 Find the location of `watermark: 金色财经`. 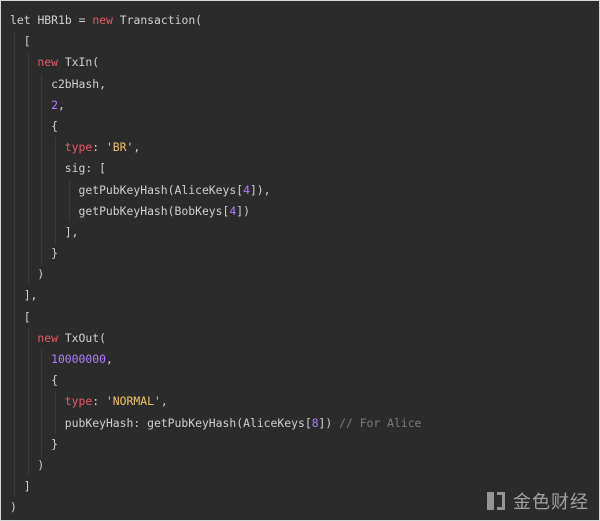

watermark: 金色财经 is located at coordinates (538, 501).